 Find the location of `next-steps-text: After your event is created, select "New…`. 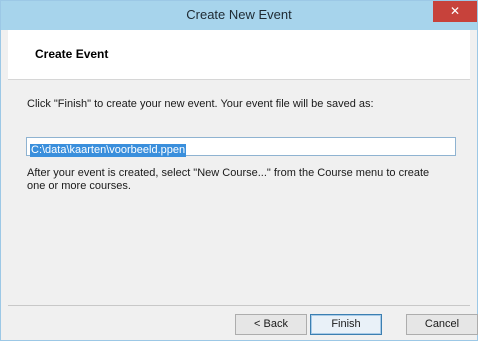

next-steps-text: After your event is created, select "New… is located at coordinates (228, 179).